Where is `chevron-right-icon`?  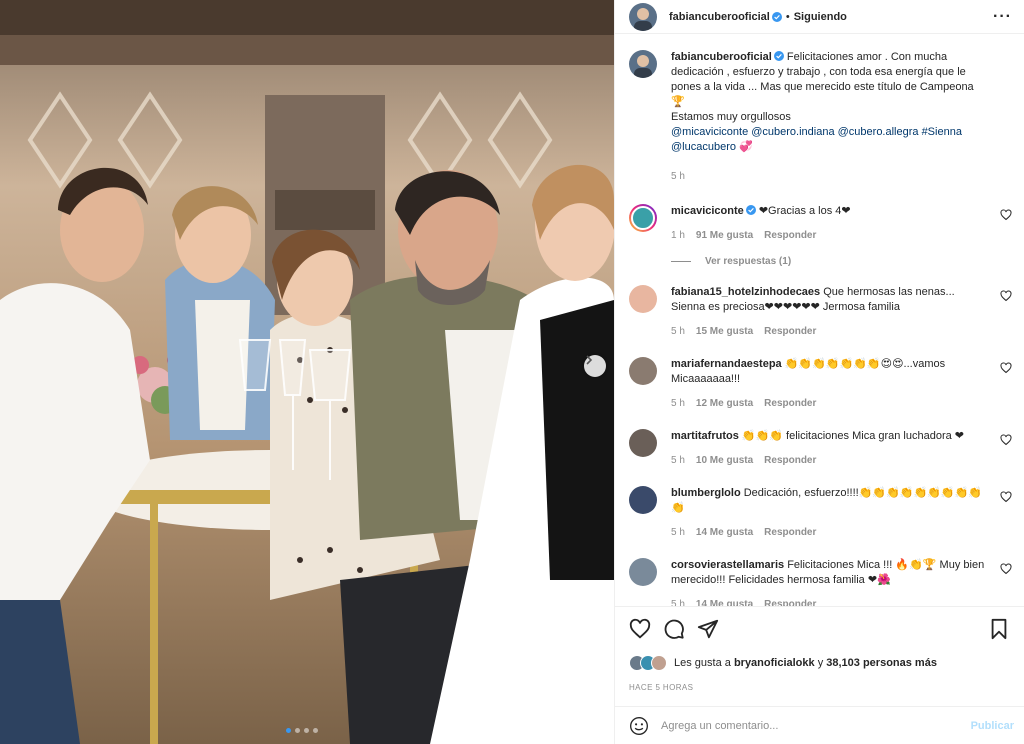 chevron-right-icon is located at coordinates (589, 360).